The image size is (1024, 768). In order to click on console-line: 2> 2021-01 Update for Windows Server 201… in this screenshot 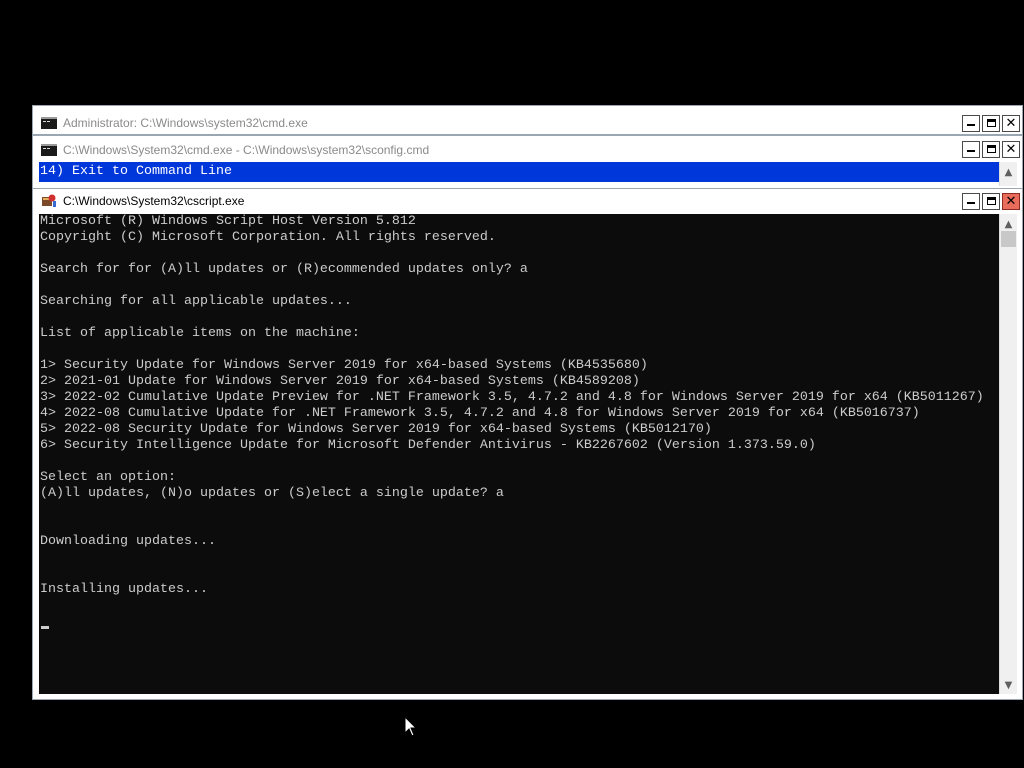, I will do `click(340, 381)`.